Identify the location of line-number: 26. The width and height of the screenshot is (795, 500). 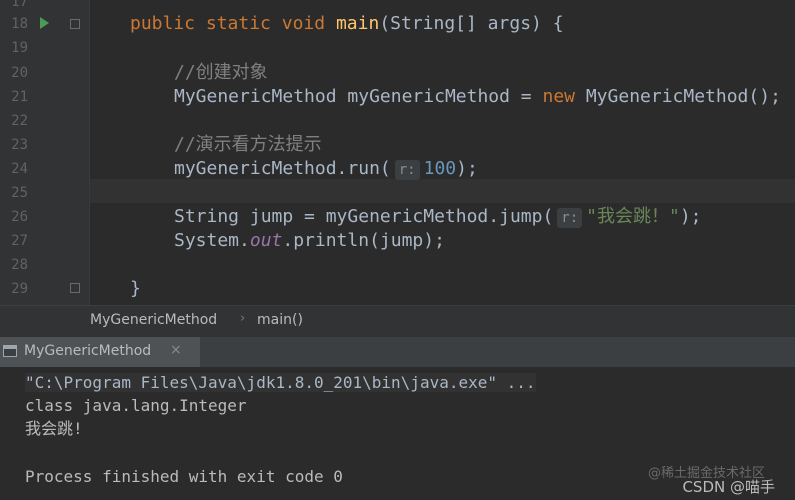
(19, 217).